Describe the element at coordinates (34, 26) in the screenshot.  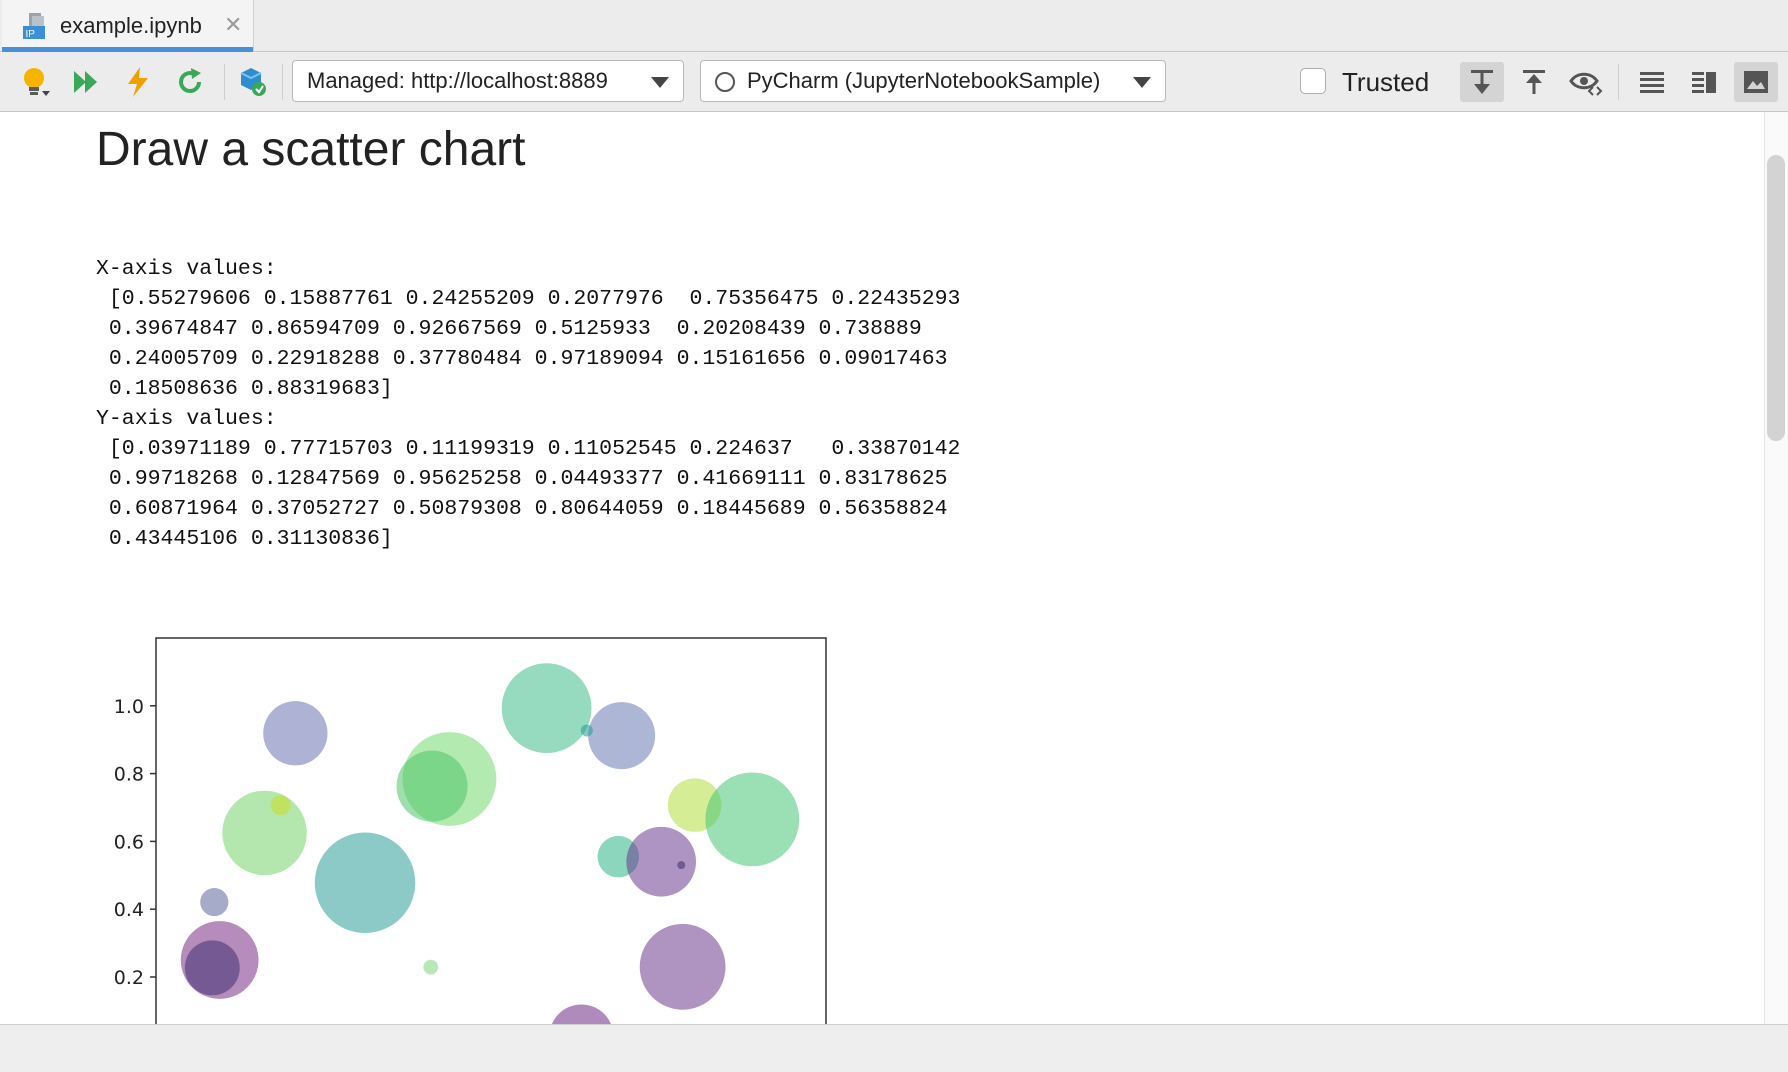
I see `jupyter-notebook-file-icon: IP` at that location.